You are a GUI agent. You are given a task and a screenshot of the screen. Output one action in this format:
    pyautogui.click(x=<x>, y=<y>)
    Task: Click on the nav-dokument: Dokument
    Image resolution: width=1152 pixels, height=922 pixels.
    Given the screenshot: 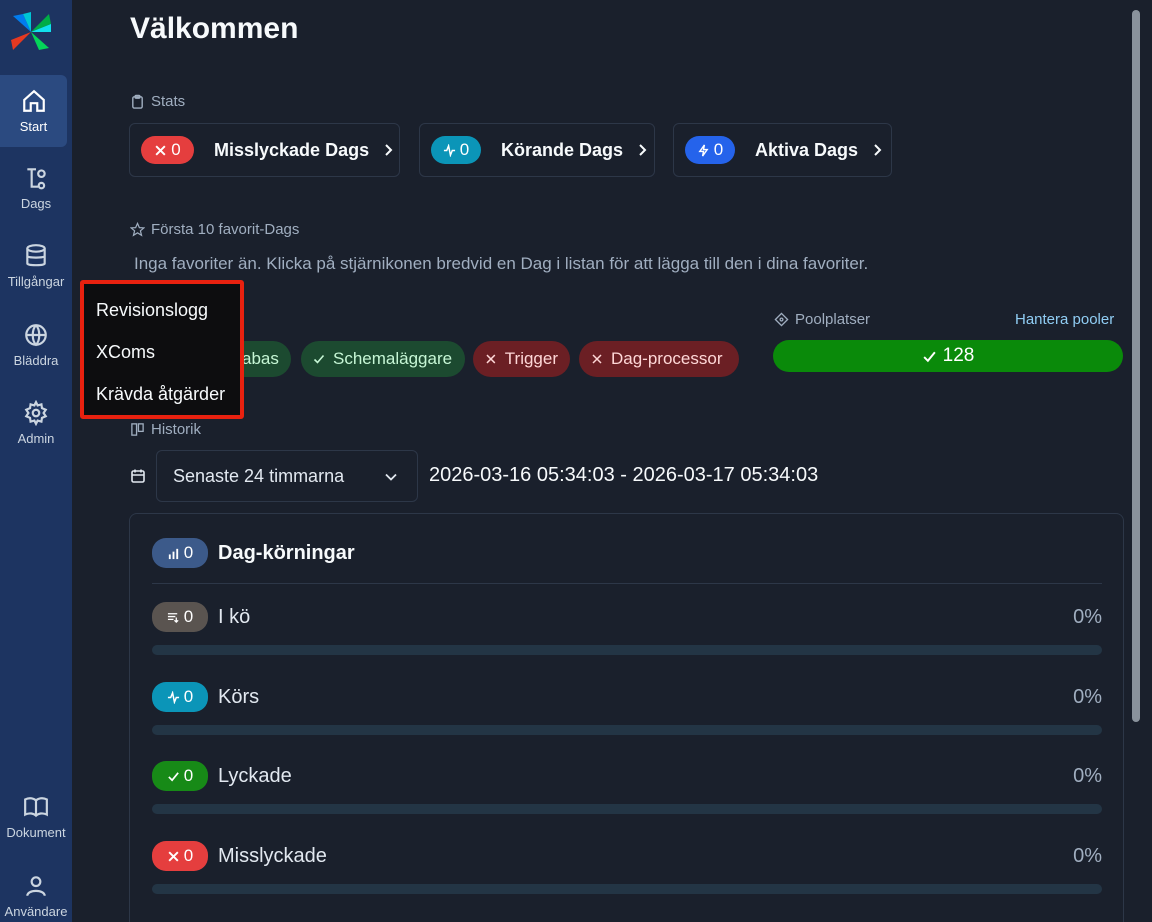 What is the action you would take?
    pyautogui.click(x=36, y=817)
    